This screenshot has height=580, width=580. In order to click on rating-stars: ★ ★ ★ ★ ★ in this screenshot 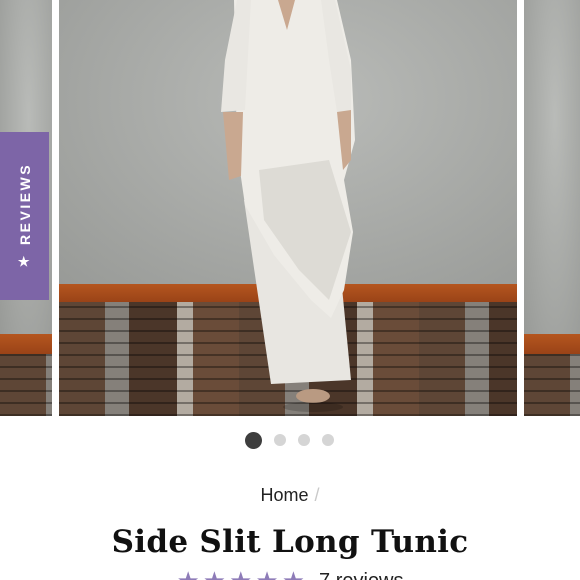, I will do `click(240, 574)`.